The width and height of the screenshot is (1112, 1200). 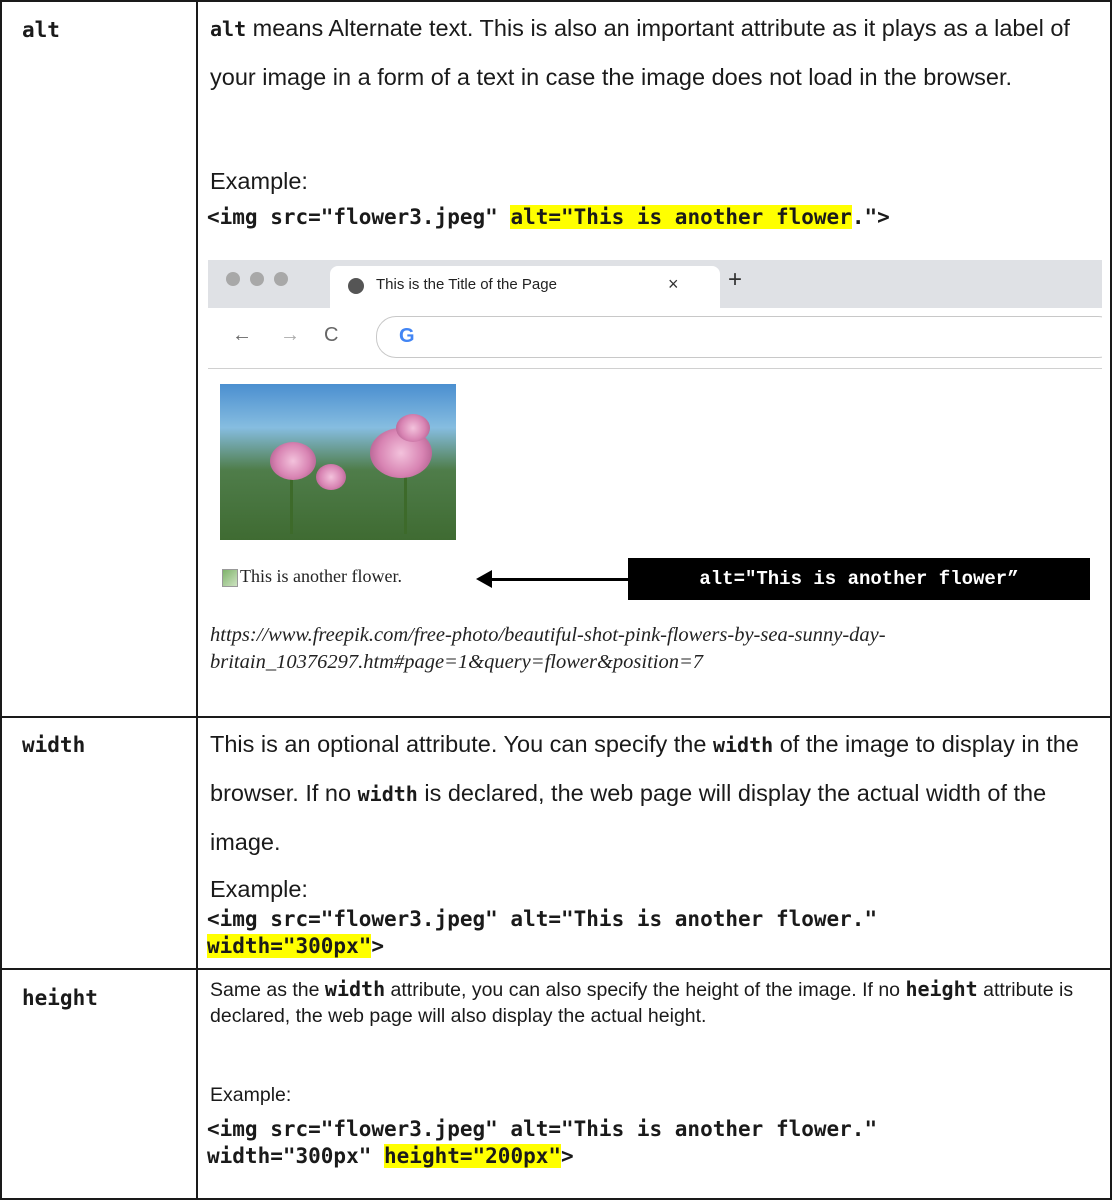 What do you see at coordinates (359, 217) in the screenshot?
I see `code-text: <img src="flower3.jpeg"` at bounding box center [359, 217].